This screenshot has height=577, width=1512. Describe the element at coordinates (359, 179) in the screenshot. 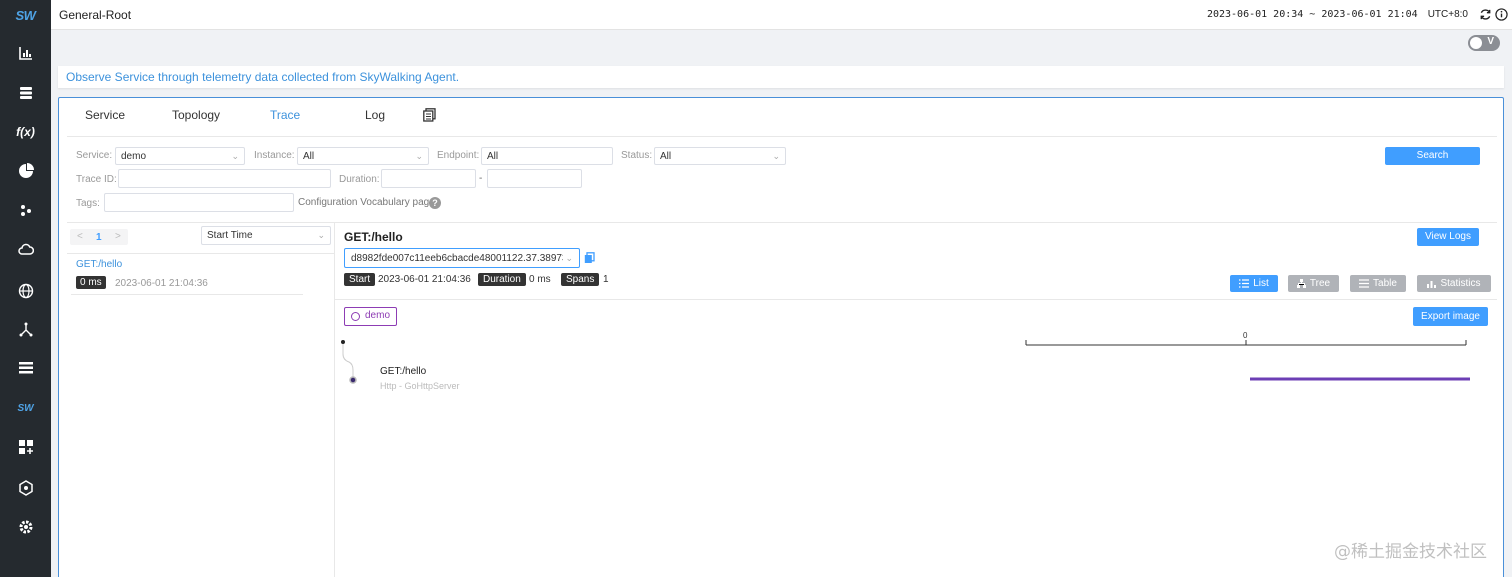

I see `duration-label: Duration:` at that location.